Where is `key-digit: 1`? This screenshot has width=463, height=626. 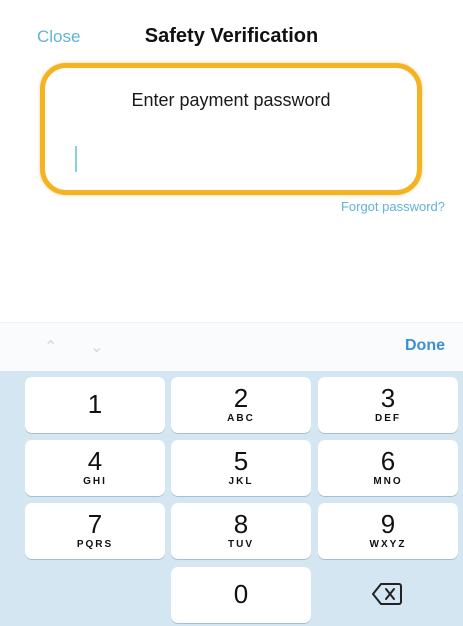
key-digit: 1 is located at coordinates (95, 404).